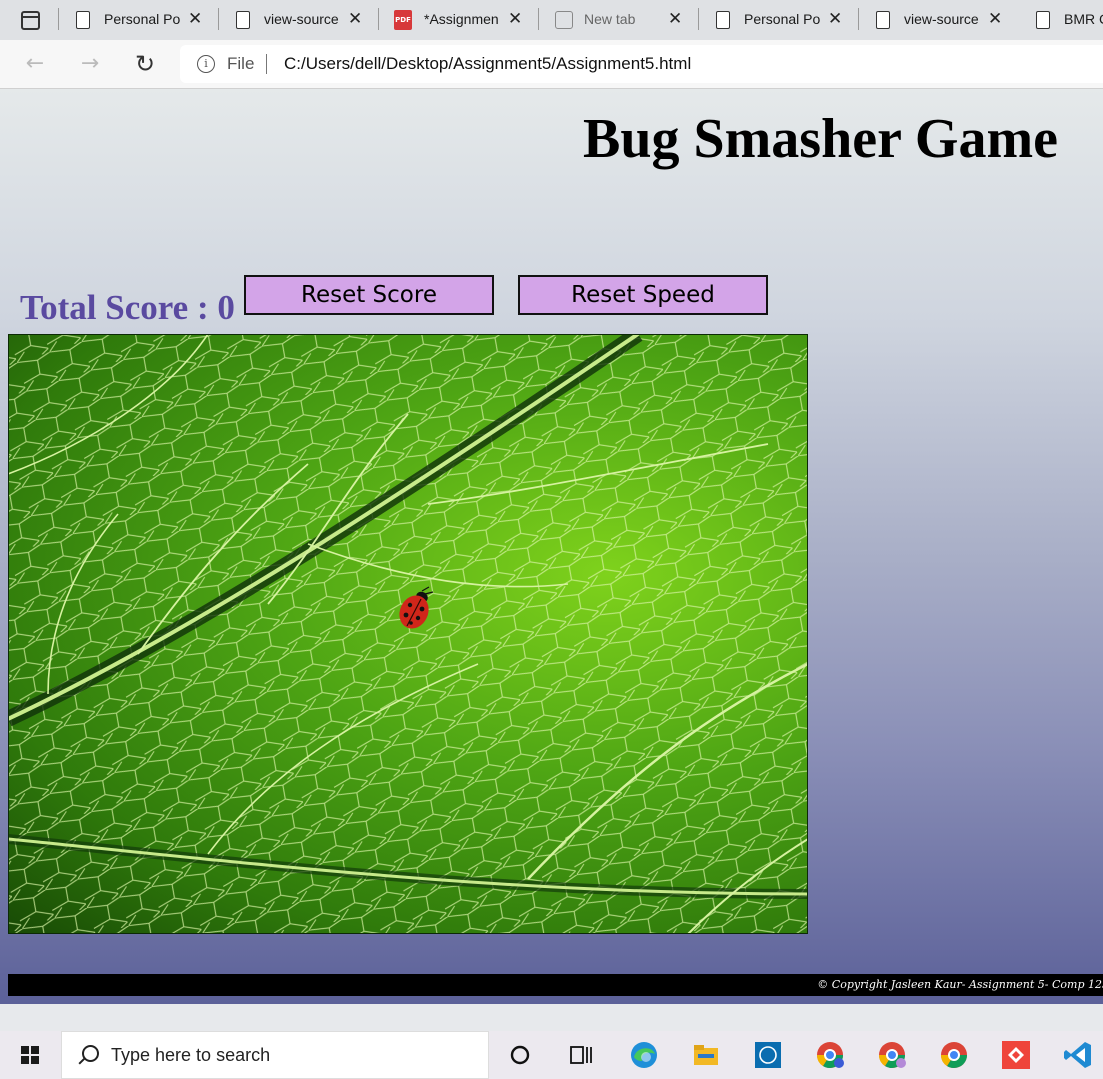 The width and height of the screenshot is (1103, 1079). What do you see at coordinates (706, 1055) in the screenshot?
I see `file-explorer-icon` at bounding box center [706, 1055].